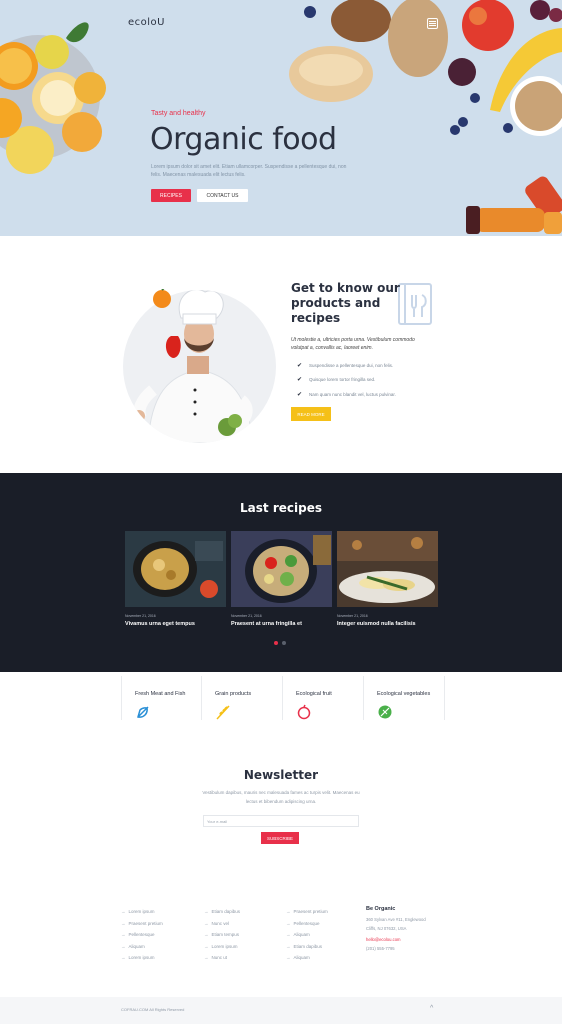 The height and width of the screenshot is (1024, 562). Describe the element at coordinates (323, 698) in the screenshot. I see `category-ecological-fruit: Ecological fruit` at that location.